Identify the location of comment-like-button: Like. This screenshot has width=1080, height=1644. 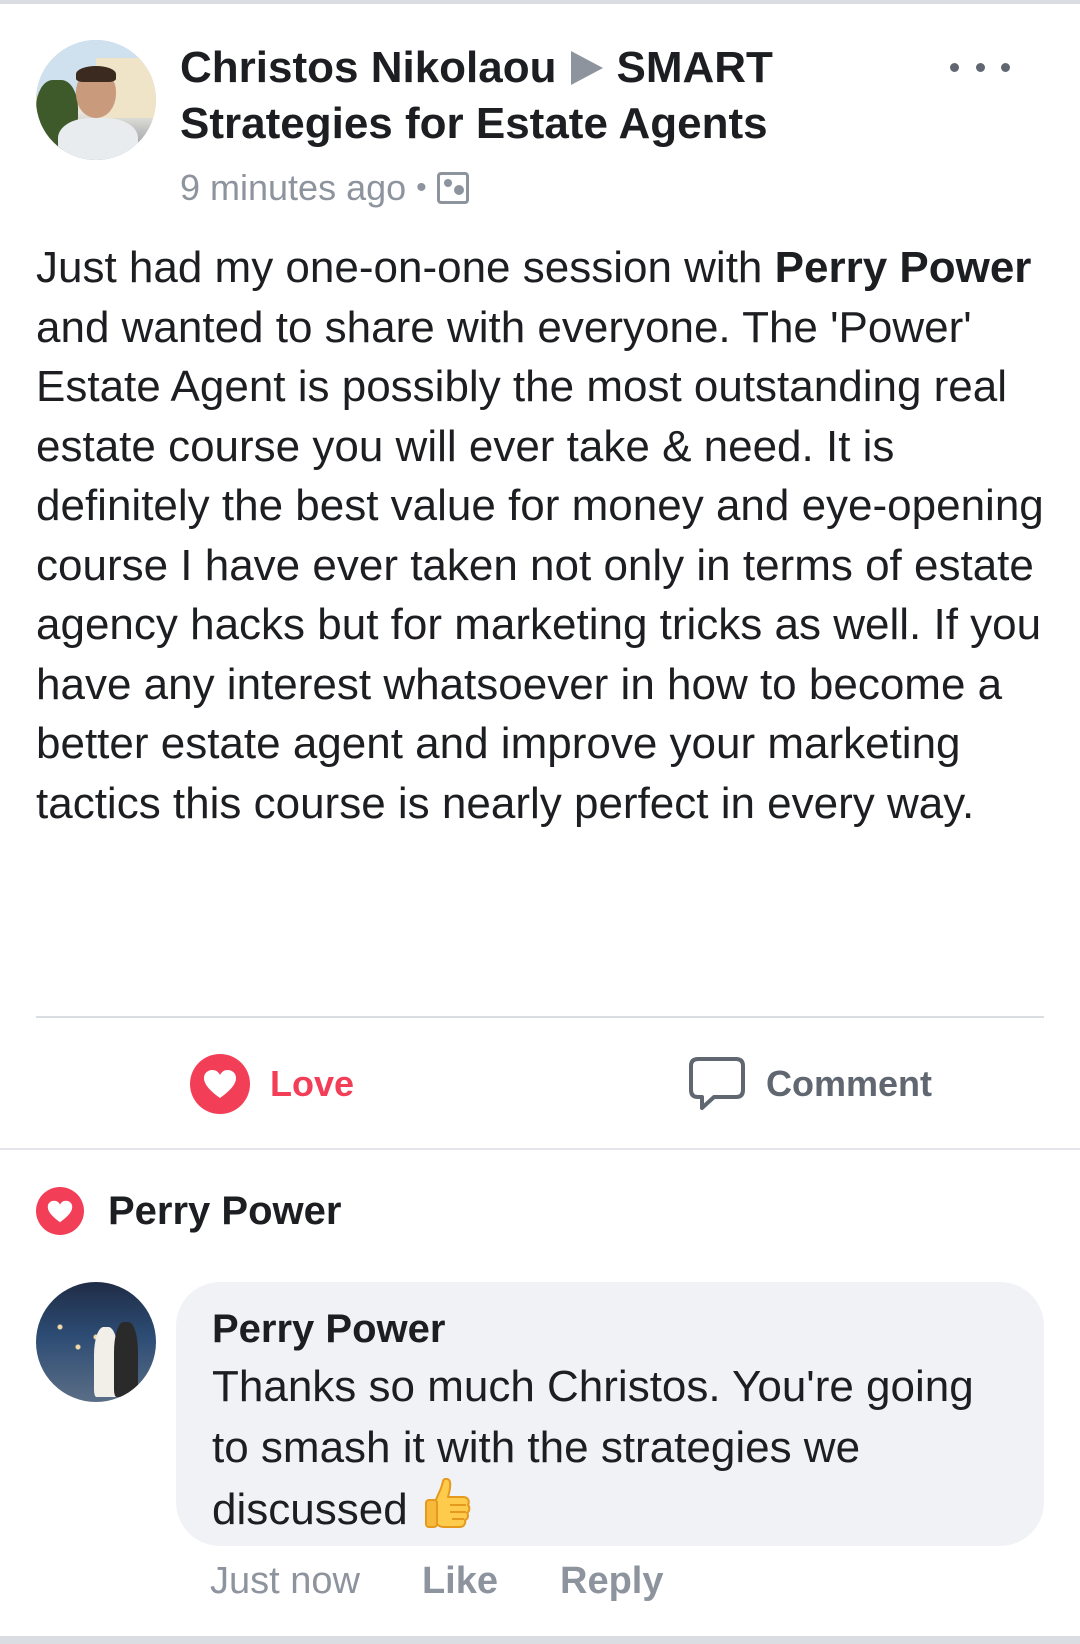
(460, 1581).